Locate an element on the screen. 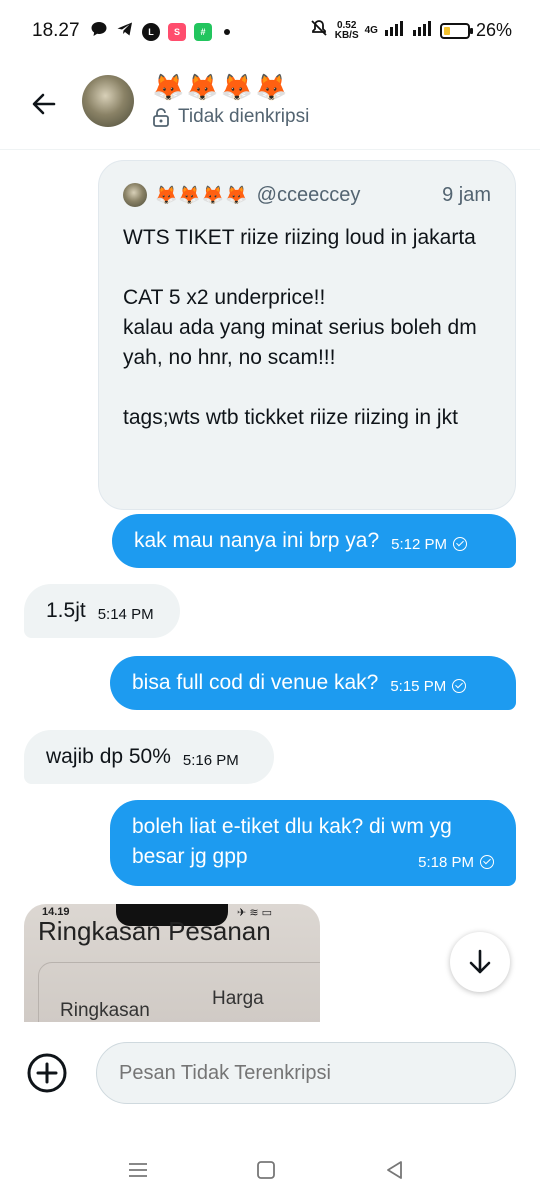 This screenshot has height=1200, width=540. quoted-tweet-header: 🦊🦊🦊🦊 @cceeccey 9 jam is located at coordinates (307, 195).